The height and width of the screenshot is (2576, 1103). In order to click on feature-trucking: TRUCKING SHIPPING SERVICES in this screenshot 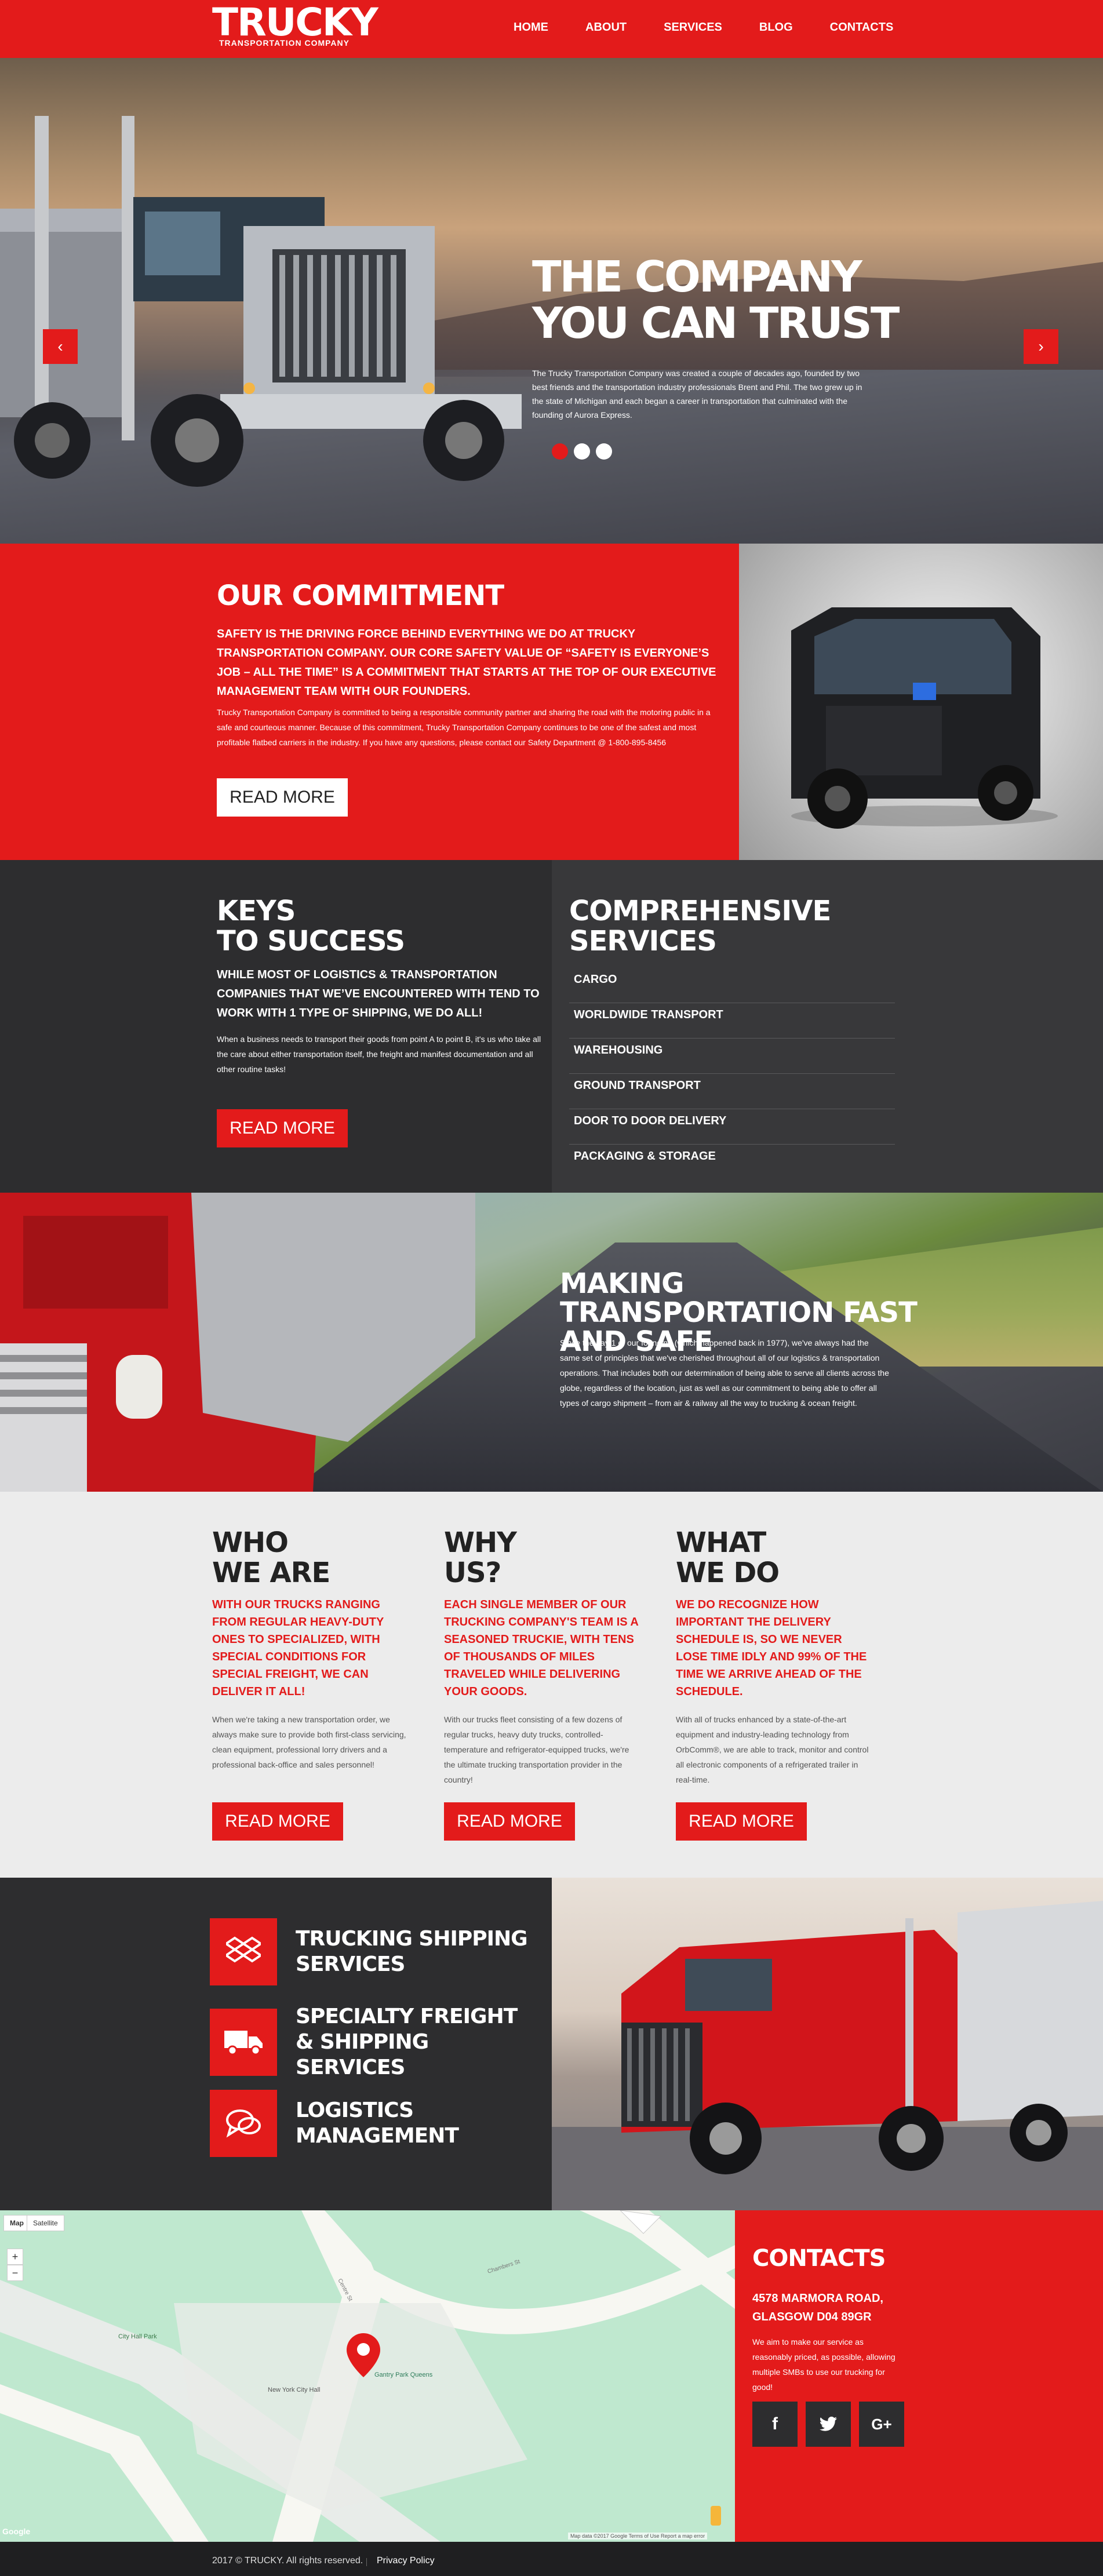, I will do `click(371, 1951)`.